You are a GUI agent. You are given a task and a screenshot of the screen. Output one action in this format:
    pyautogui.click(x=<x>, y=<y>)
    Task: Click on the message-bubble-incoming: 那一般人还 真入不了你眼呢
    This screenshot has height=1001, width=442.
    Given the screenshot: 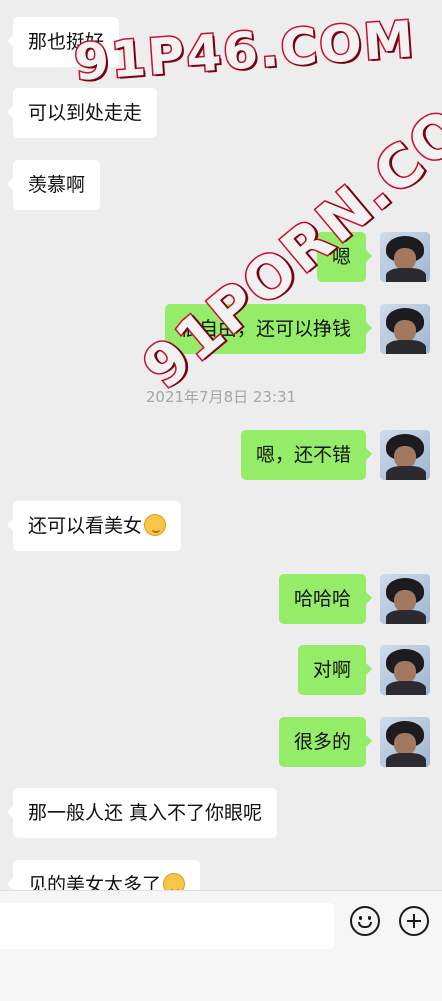 What is the action you would take?
    pyautogui.click(x=142, y=813)
    